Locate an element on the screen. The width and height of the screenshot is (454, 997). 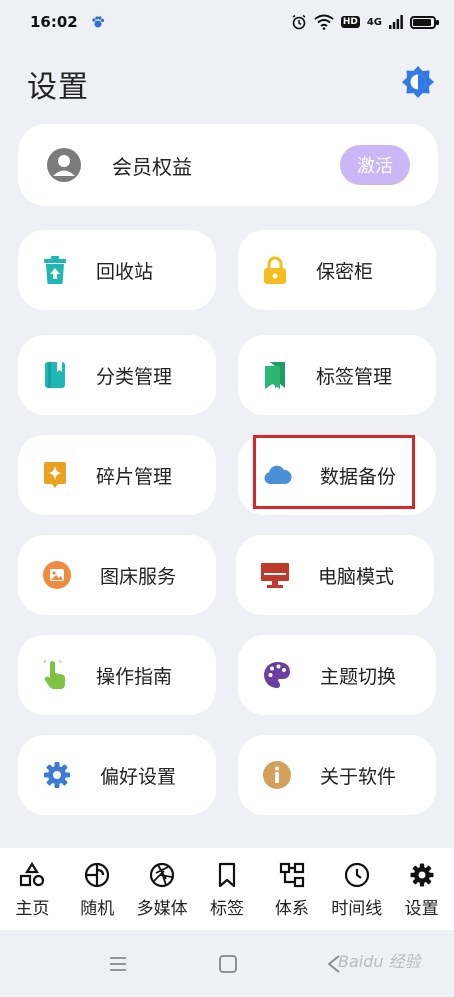
home-square-icon is located at coordinates (228, 964).